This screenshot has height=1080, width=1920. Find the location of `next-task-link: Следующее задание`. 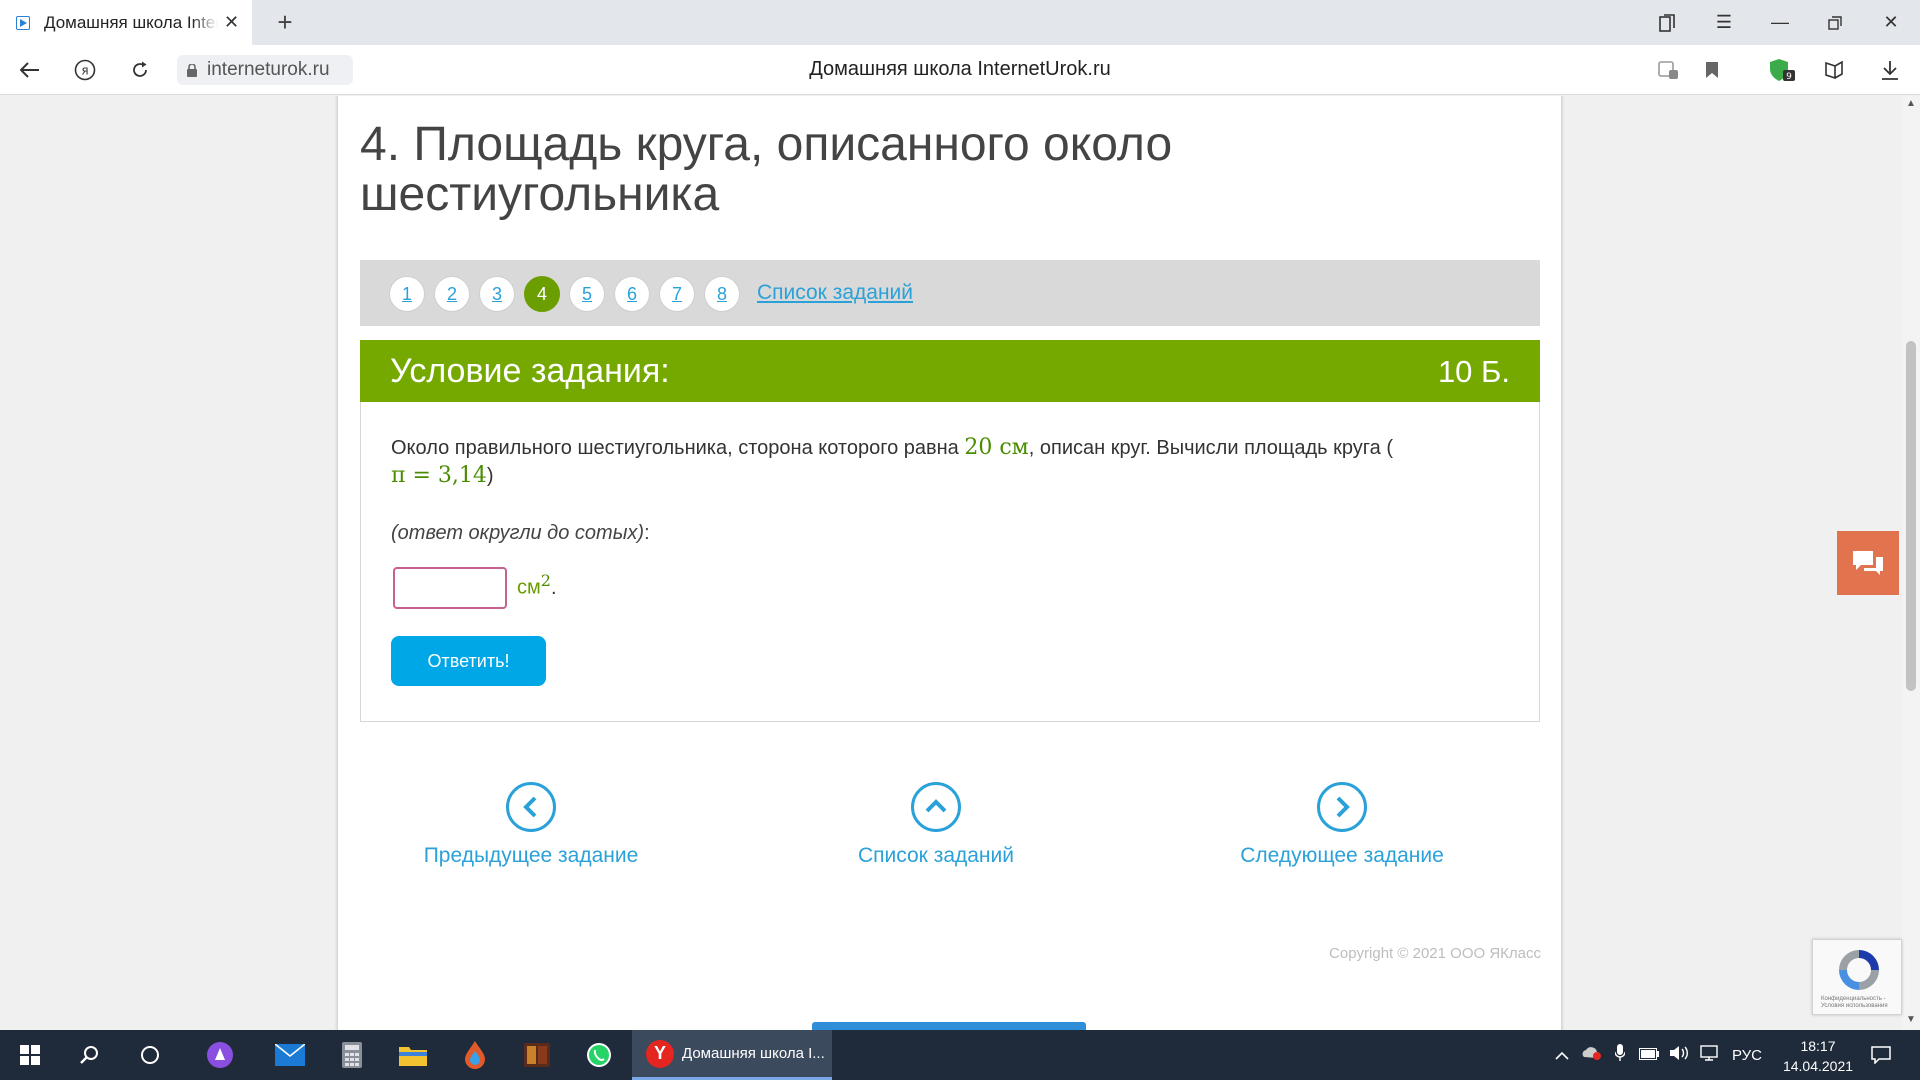

next-task-link: Следующее задание is located at coordinates (1342, 825).